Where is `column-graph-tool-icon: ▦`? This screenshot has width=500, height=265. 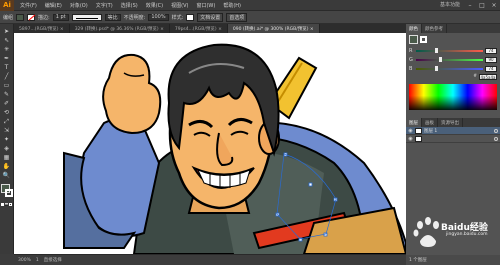
column-graph-tool-icon: ▦ is located at coordinates (7, 157).